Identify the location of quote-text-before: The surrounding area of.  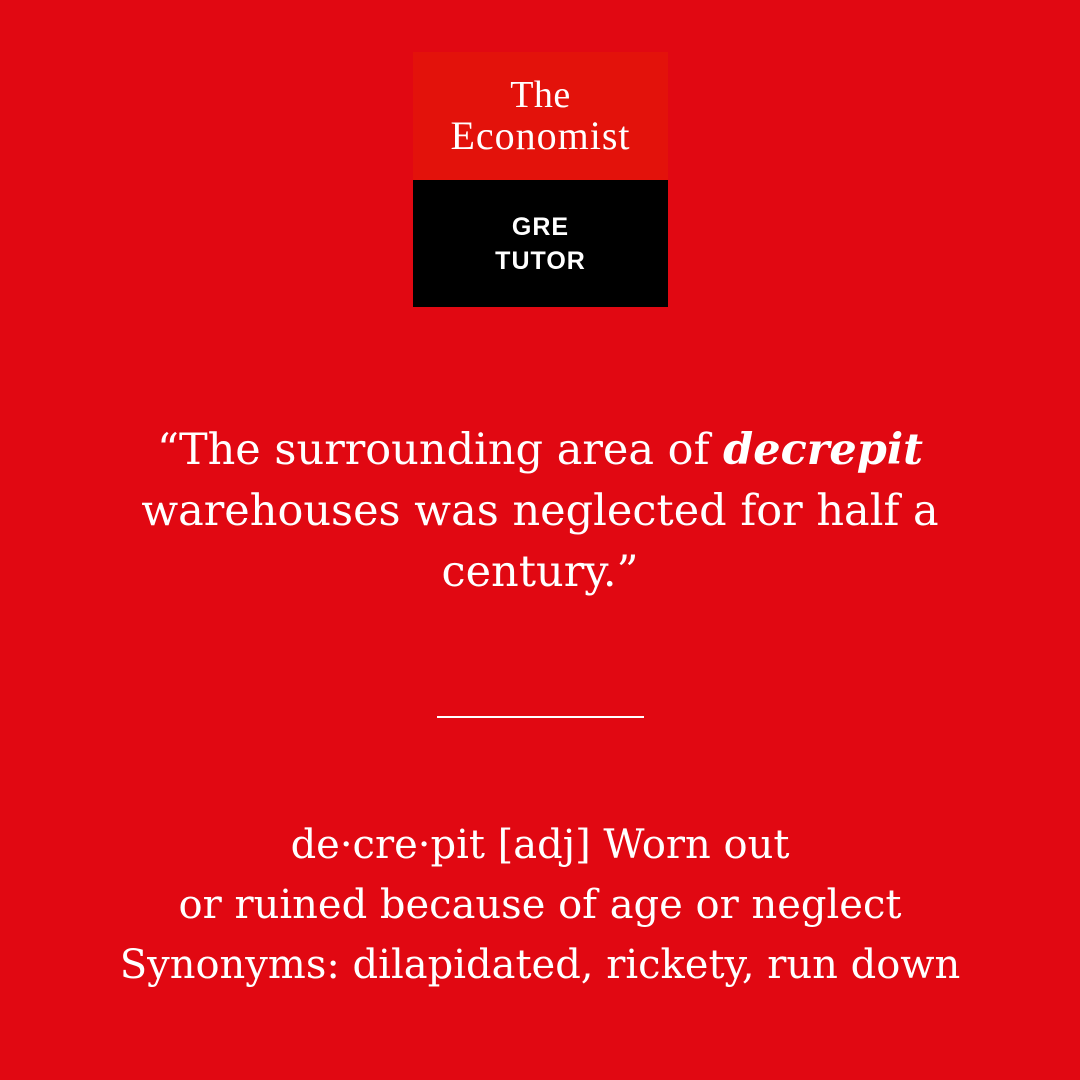
(451, 450).